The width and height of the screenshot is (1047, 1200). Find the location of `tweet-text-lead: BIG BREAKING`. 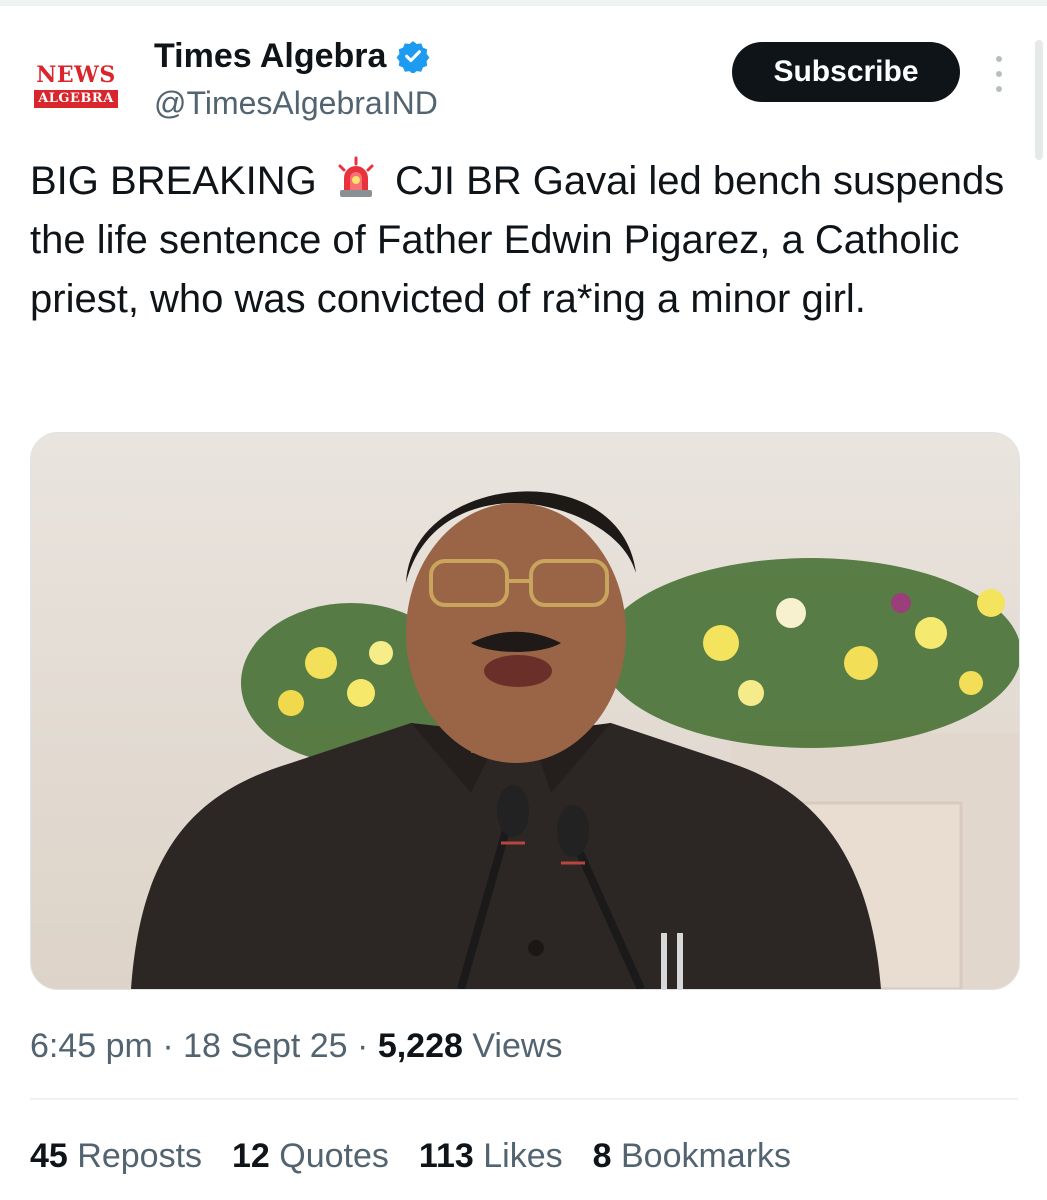

tweet-text-lead: BIG BREAKING is located at coordinates (173, 181).